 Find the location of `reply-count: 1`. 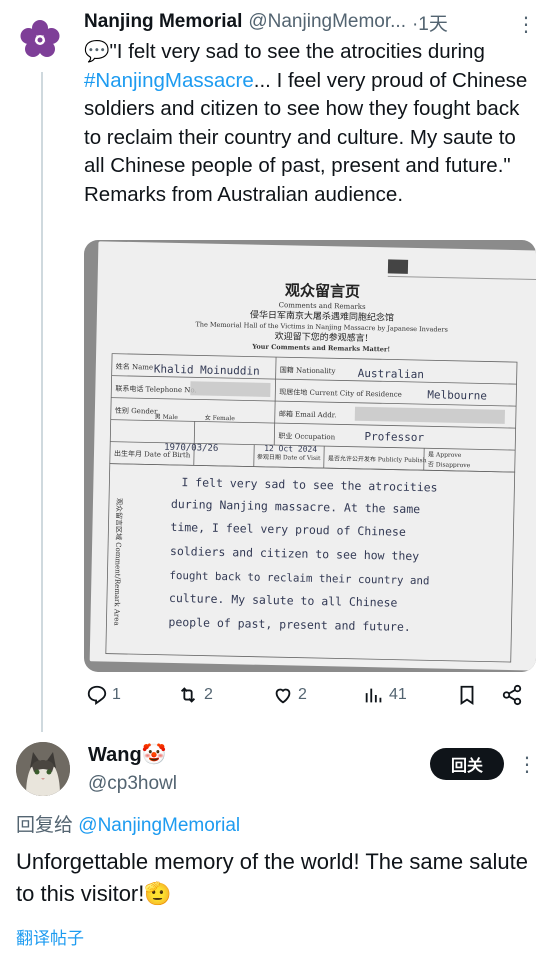

reply-count: 1 is located at coordinates (116, 694).